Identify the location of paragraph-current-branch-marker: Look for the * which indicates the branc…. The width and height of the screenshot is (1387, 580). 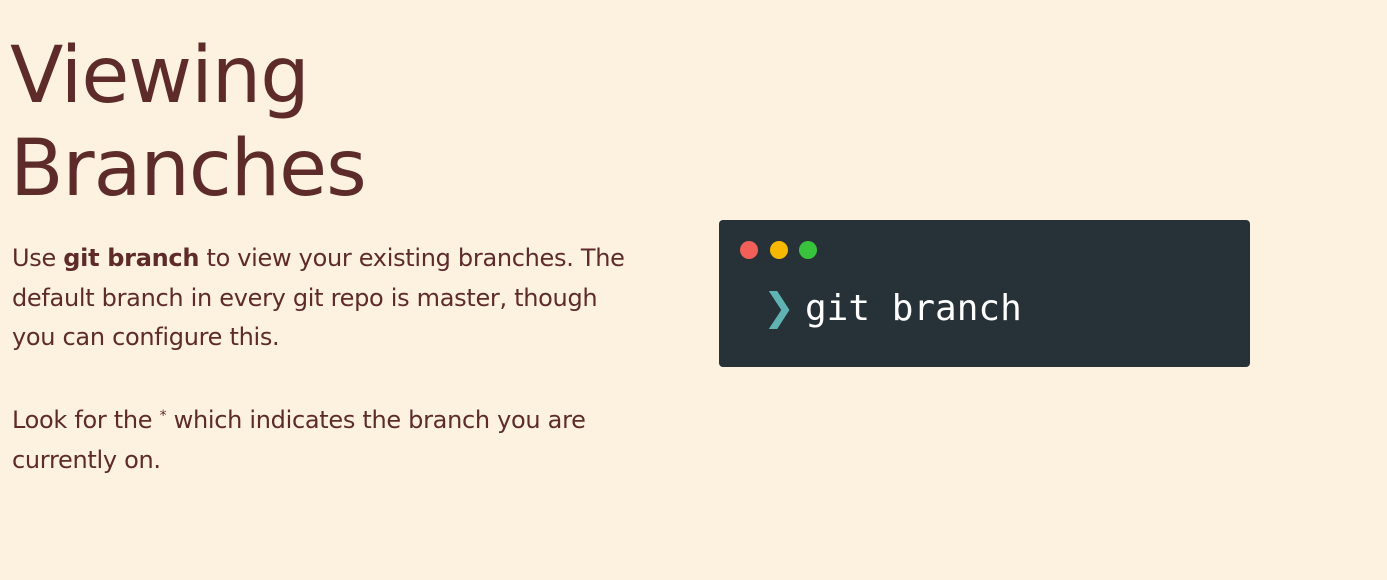
(322, 438).